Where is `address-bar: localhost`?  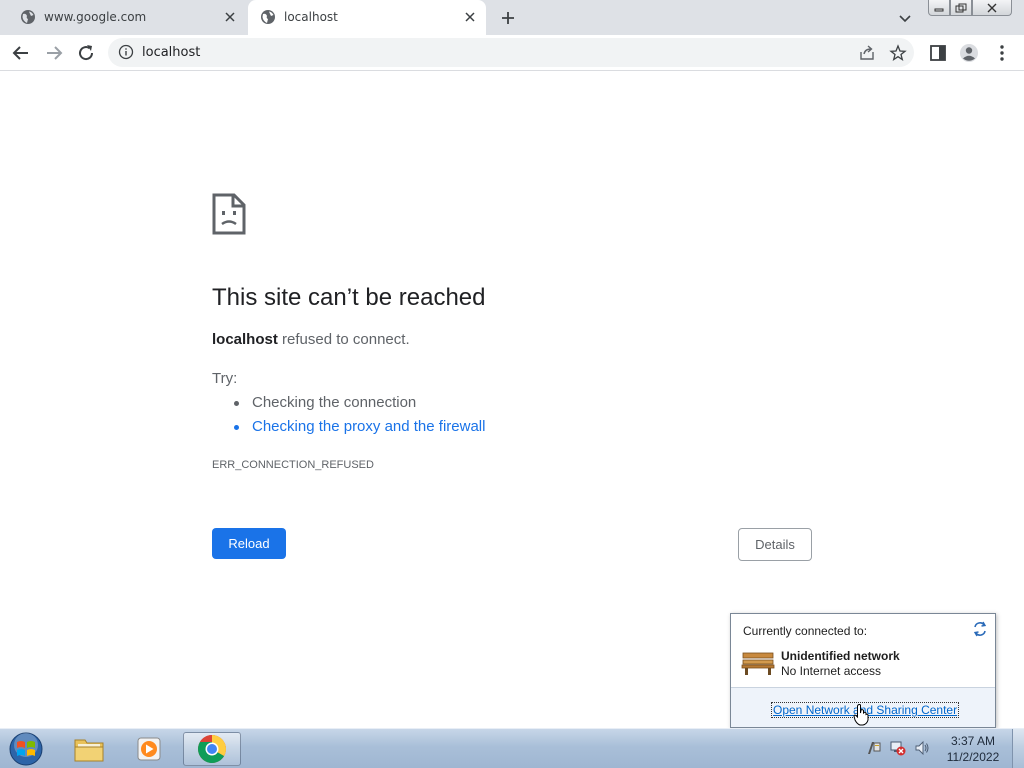
address-bar: localhost is located at coordinates (511, 52).